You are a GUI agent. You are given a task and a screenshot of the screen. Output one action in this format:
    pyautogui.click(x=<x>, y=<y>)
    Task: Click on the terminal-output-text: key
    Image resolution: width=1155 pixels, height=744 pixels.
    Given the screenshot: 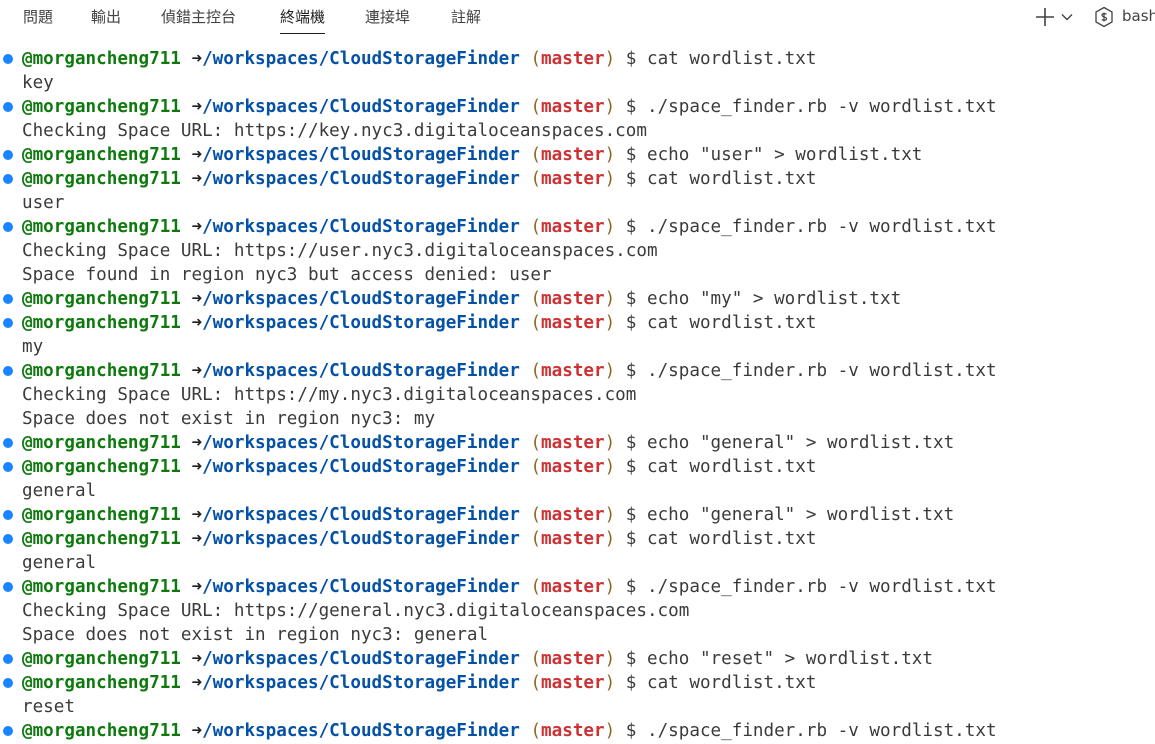 What is the action you would take?
    pyautogui.click(x=38, y=83)
    